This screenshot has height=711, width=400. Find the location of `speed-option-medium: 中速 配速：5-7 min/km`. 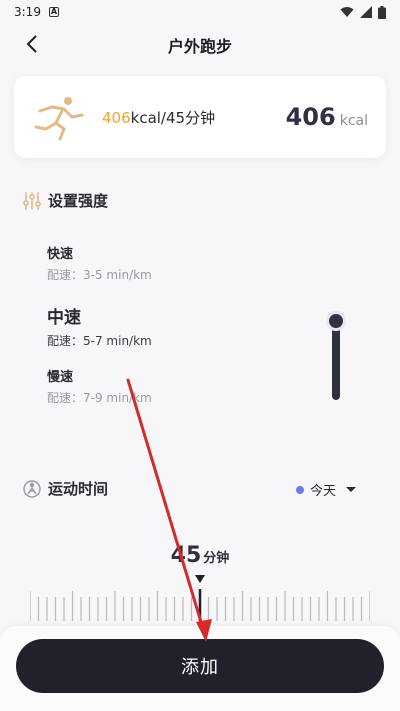

speed-option-medium: 中速 配速：5-7 min/km is located at coordinates (99, 326).